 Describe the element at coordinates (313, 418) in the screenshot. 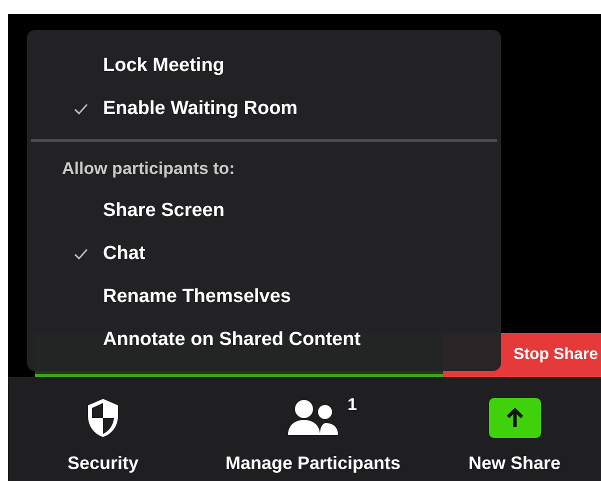

I see `people-icon` at that location.